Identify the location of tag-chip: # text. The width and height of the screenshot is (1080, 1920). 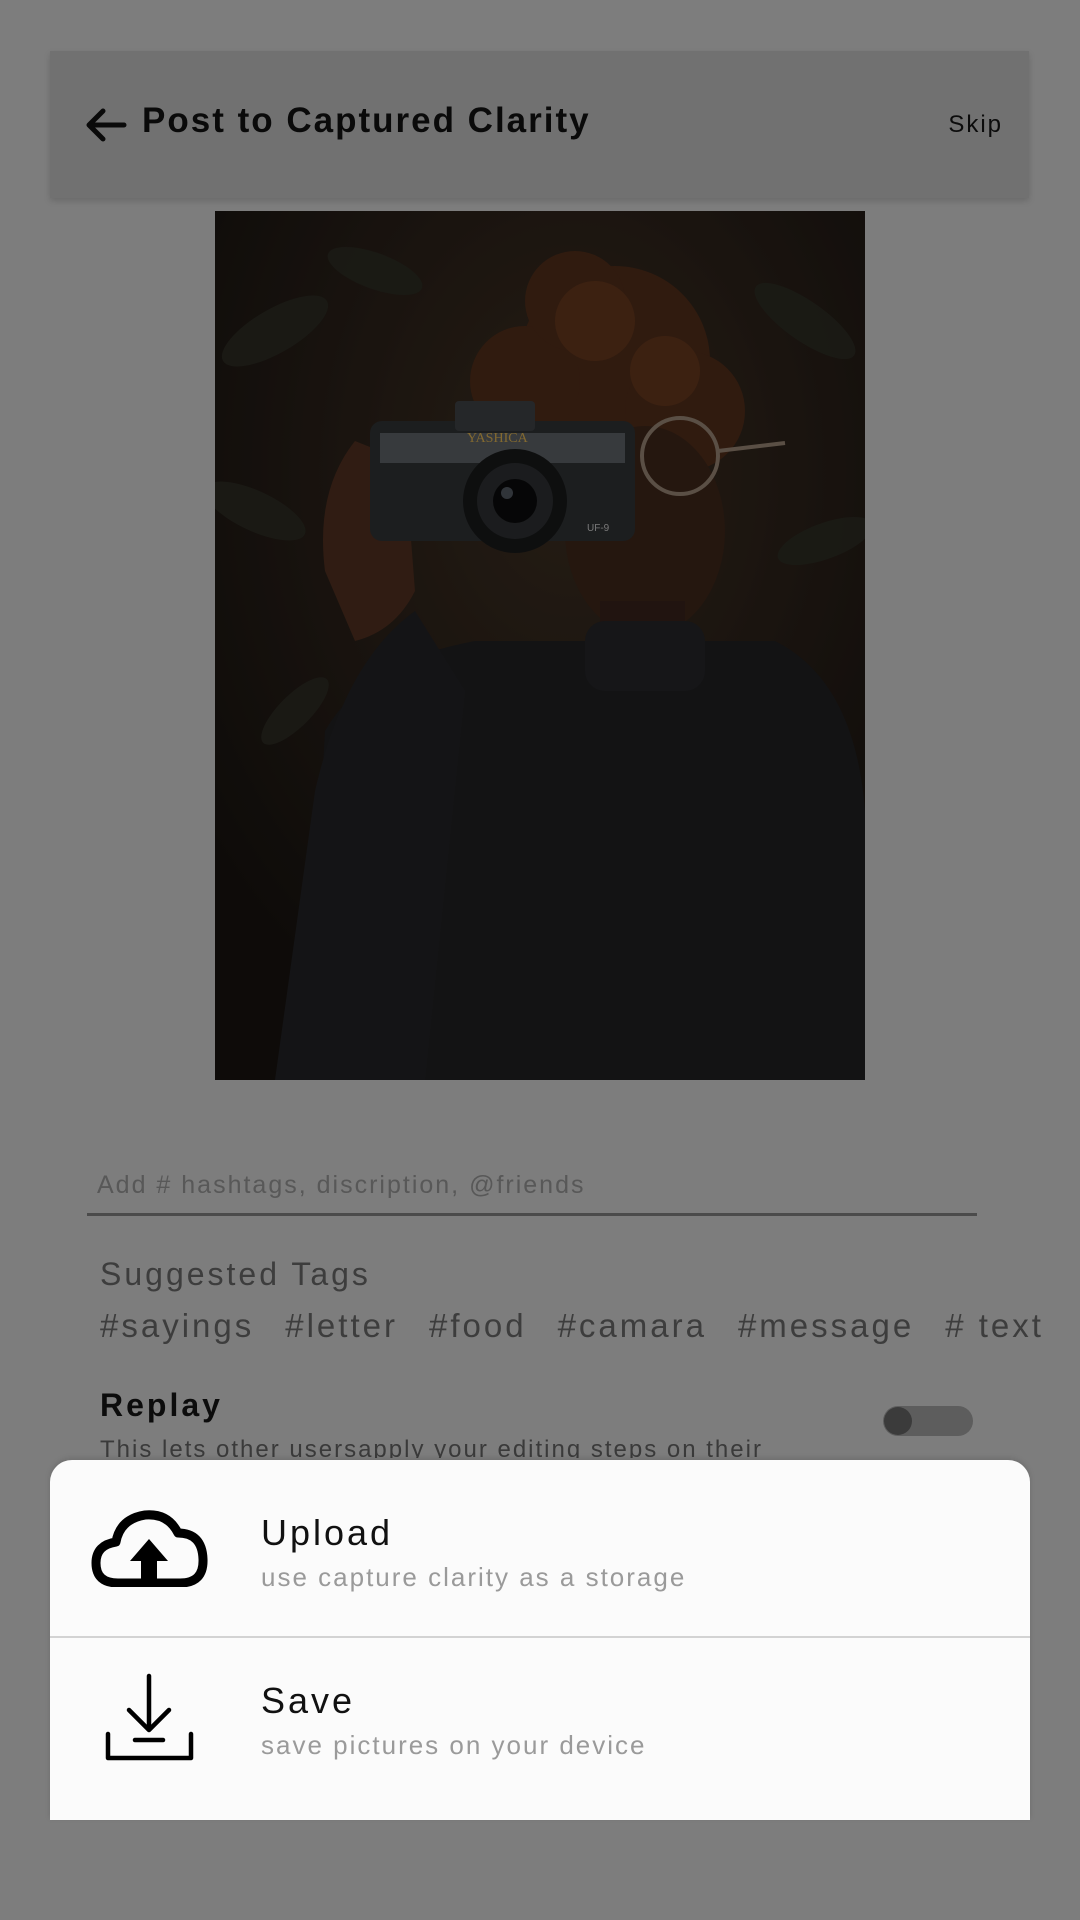
(994, 1326).